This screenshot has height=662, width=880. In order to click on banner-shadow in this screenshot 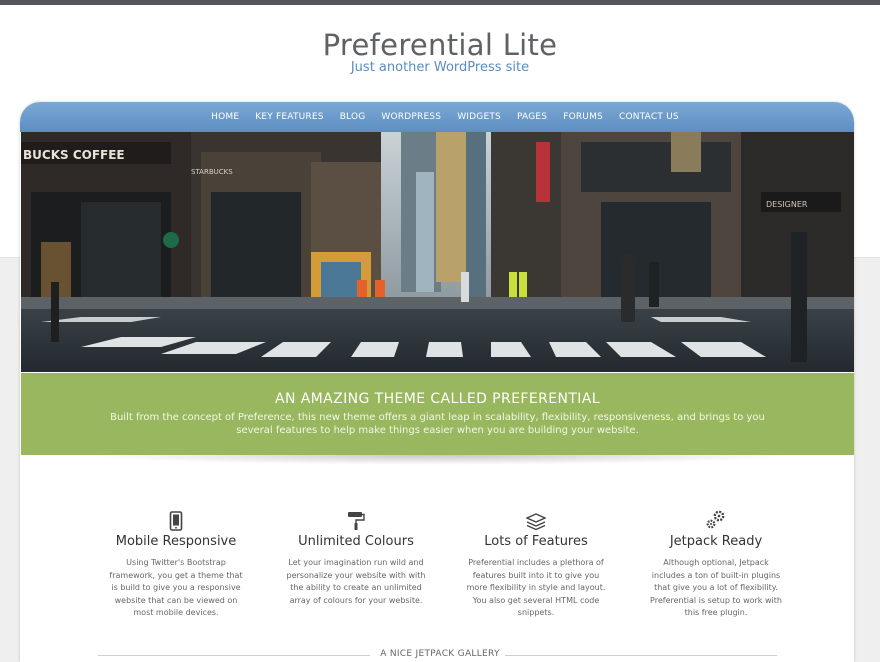, I will do `click(437, 460)`.